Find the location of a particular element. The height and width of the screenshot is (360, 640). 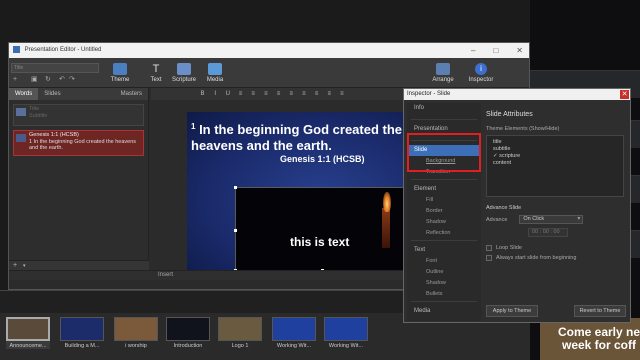

advance-slide-heading: Advance Slide is located at coordinates (504, 208).